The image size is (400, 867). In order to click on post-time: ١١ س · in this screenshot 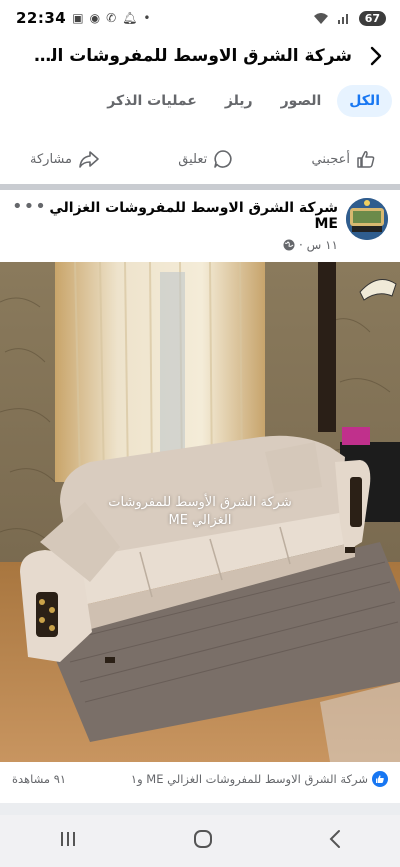, I will do `click(318, 245)`.